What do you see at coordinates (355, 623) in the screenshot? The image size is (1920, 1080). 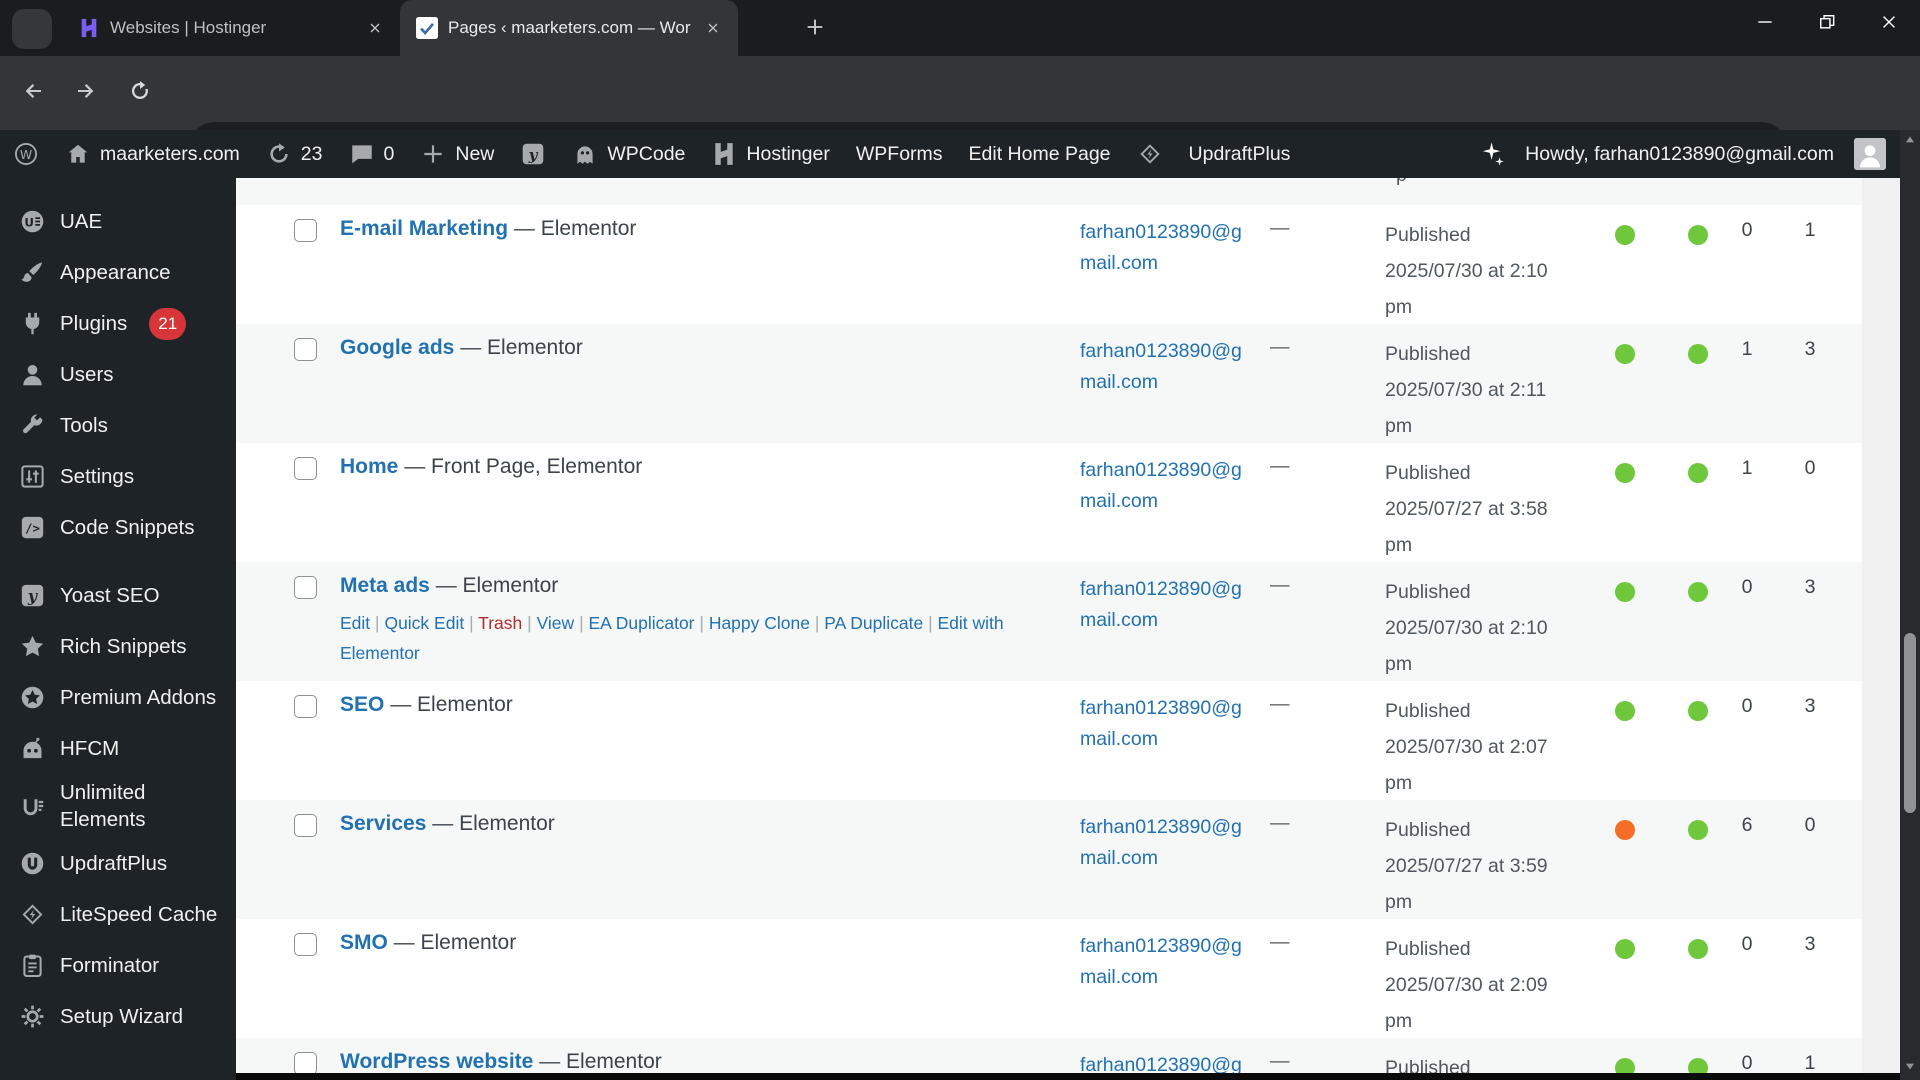 I see `row-action-edit: Edit` at bounding box center [355, 623].